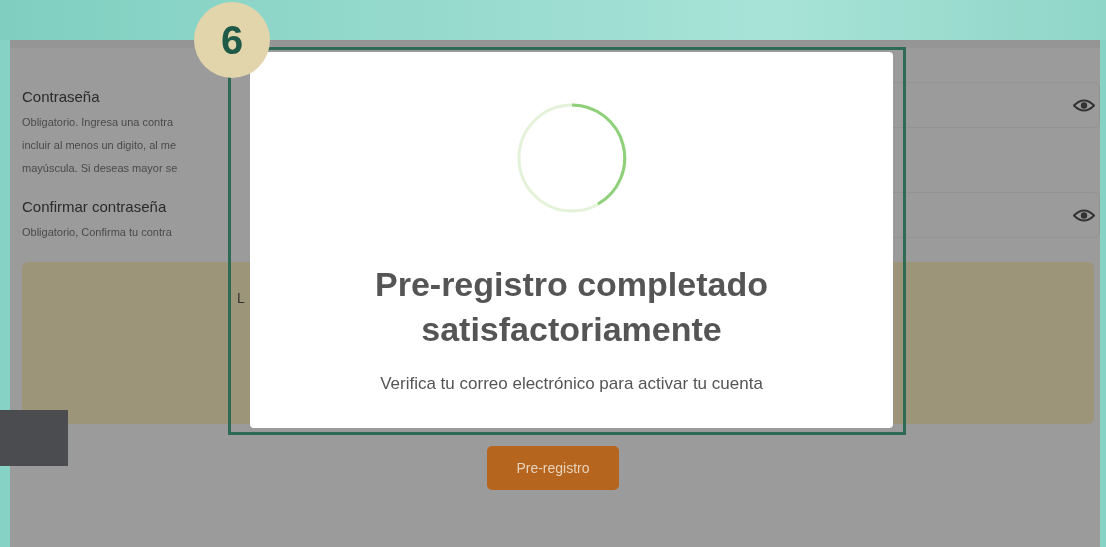 The width and height of the screenshot is (1106, 547). What do you see at coordinates (553, 468) in the screenshot?
I see `pre-registration-button: Pre-registro` at bounding box center [553, 468].